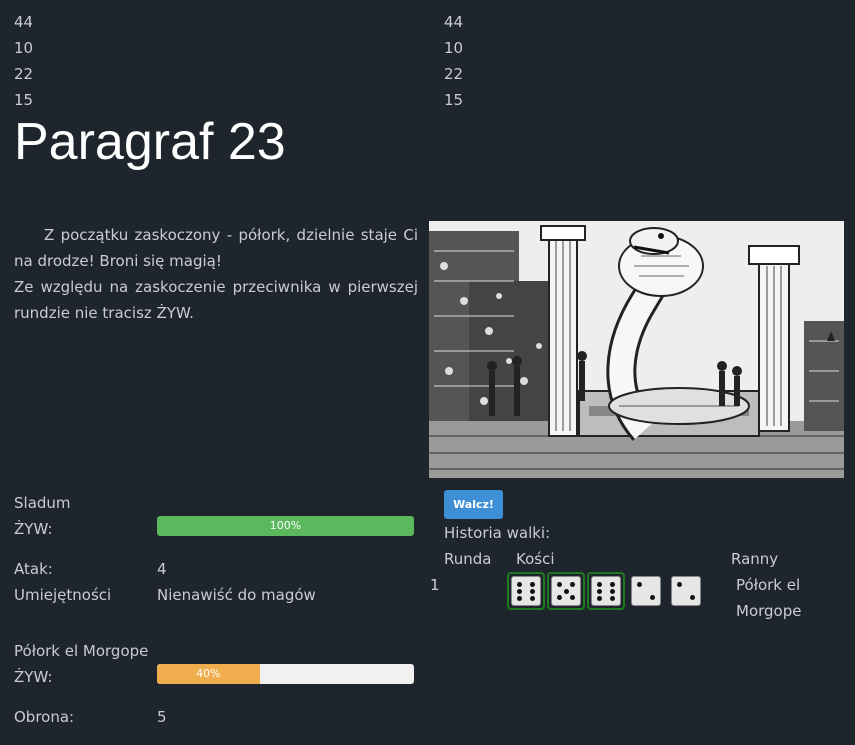 This screenshot has width=855, height=745. I want to click on history-col-wounded: Ranny, so click(755, 559).